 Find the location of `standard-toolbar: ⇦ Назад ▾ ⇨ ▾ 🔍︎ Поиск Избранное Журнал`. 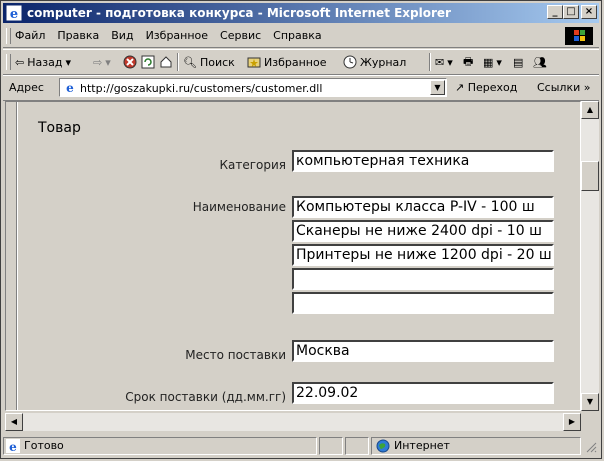

standard-toolbar: ⇦ Назад ▾ ⇨ ▾ 🔍︎ Поиск Избранное Журнал is located at coordinates (301, 62).